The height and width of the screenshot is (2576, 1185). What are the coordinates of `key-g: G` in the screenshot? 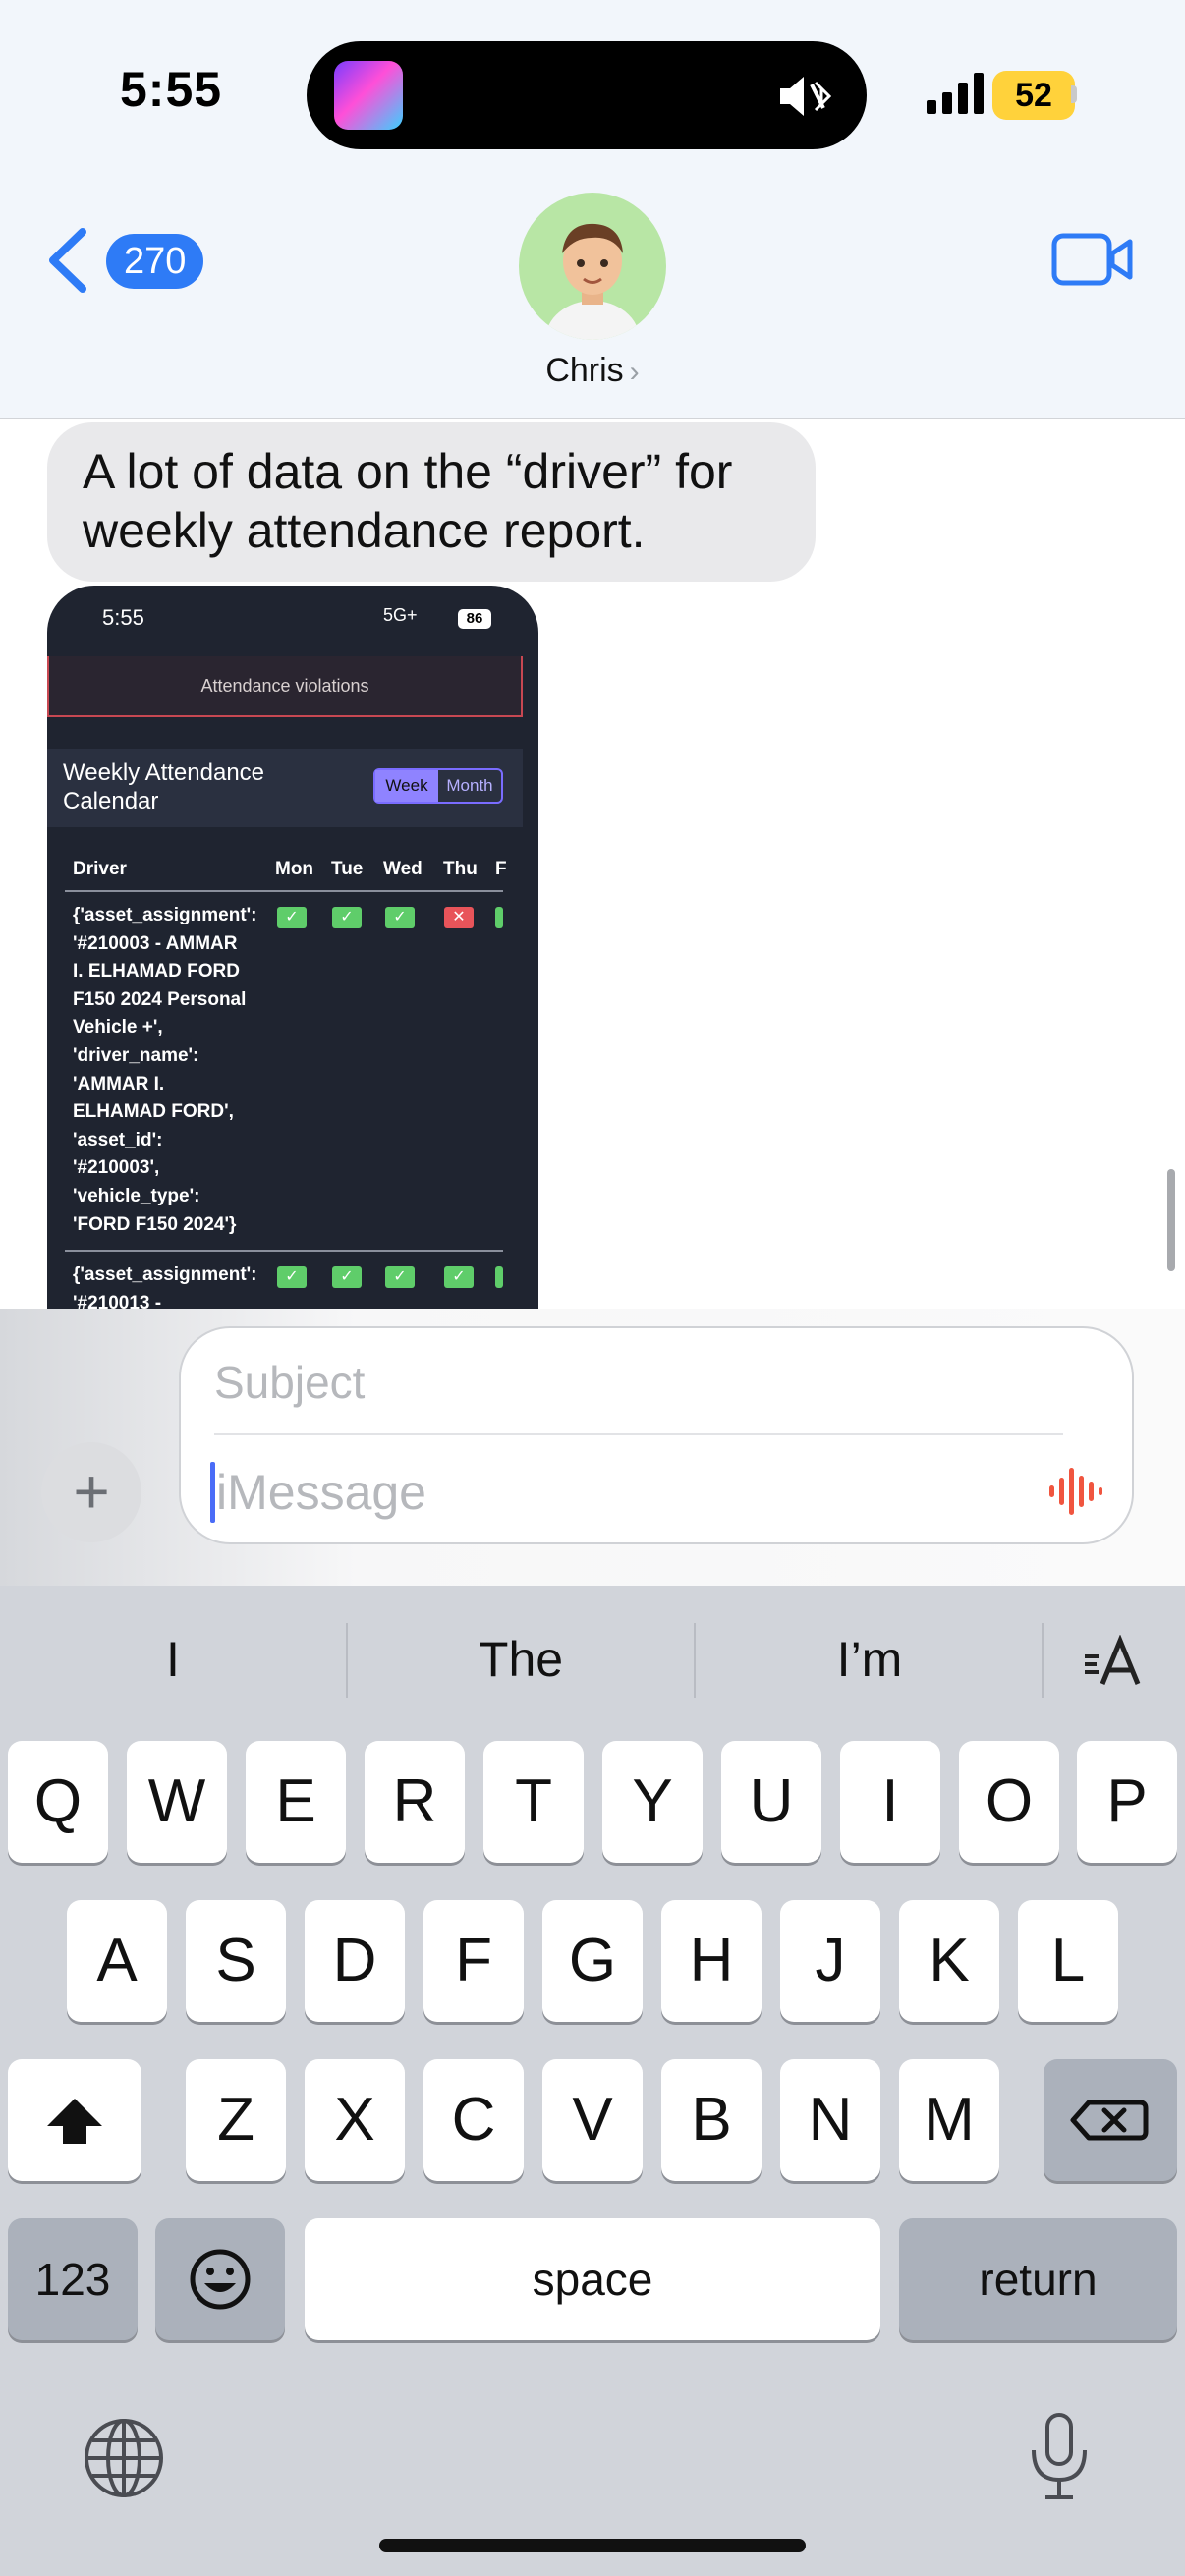 It's located at (592, 1961).